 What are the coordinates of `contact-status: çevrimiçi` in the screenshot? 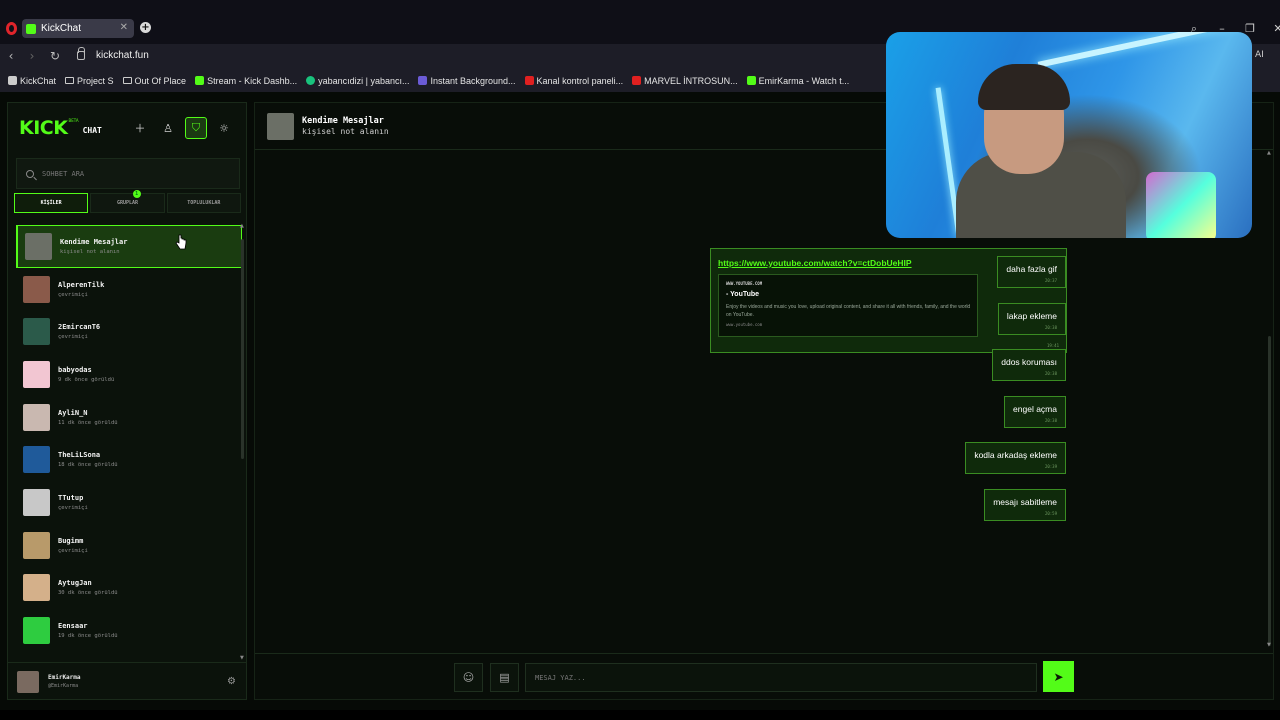 It's located at (73, 507).